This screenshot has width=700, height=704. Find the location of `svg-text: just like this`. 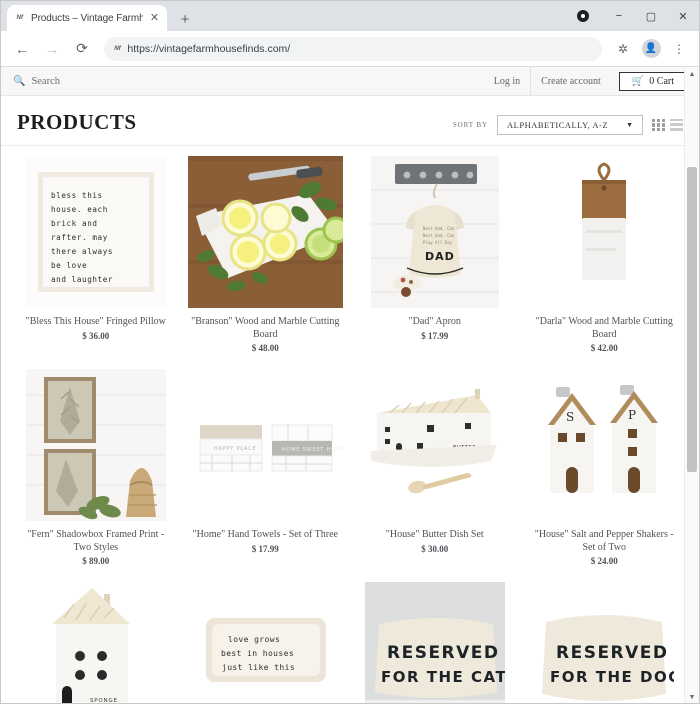

svg-text: just like this is located at coordinates (258, 667).